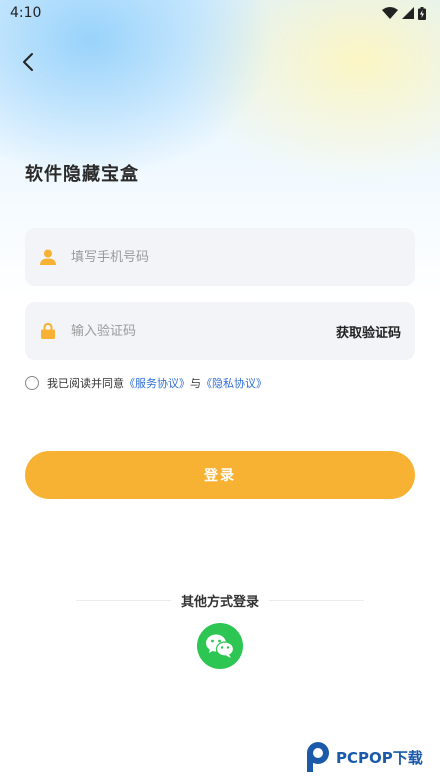 Image resolution: width=440 pixels, height=782 pixels. I want to click on wechat-icon, so click(220, 646).